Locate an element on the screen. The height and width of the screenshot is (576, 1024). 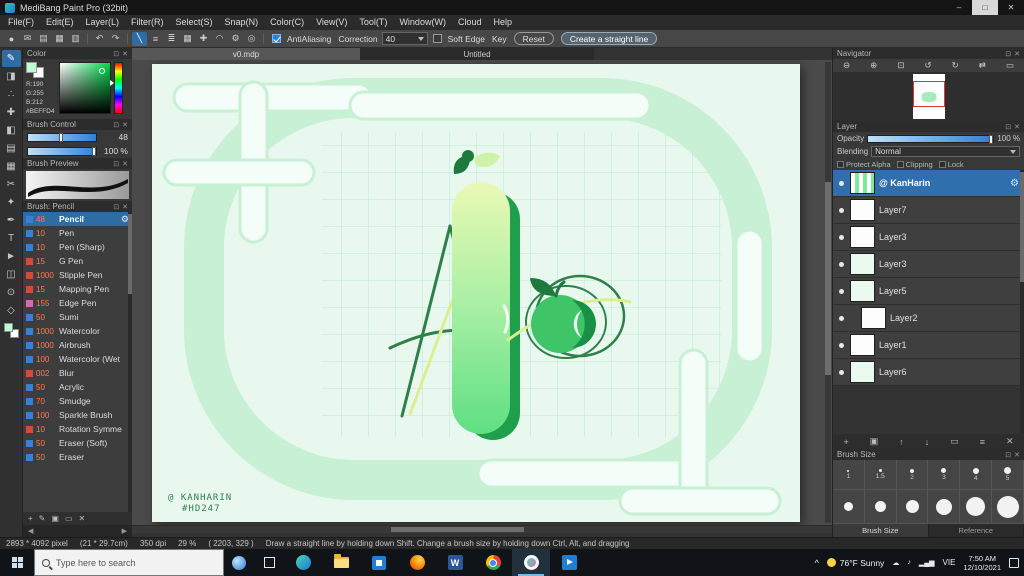
protect-alpha-option: Protect Alpha is located at coordinates (864, 164).